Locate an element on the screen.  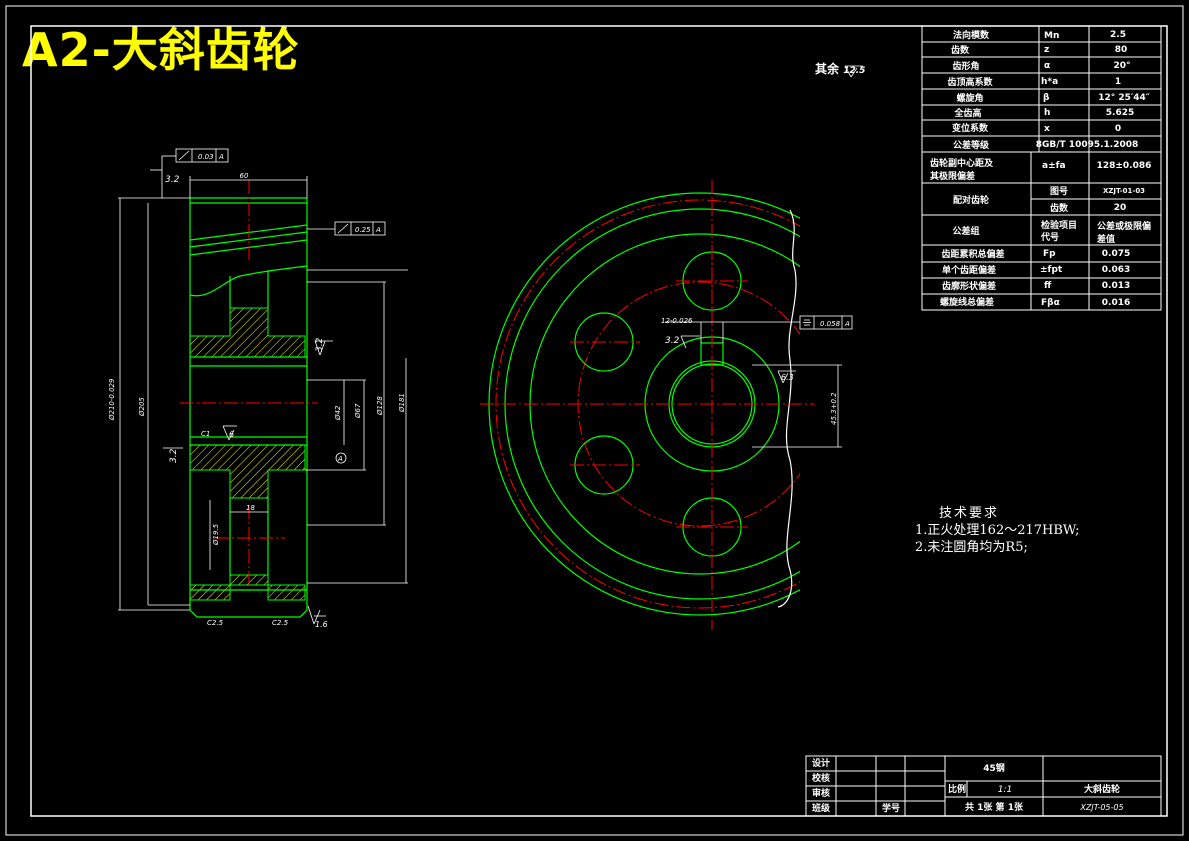
center-value: 128±0.086 is located at coordinates (1124, 166).